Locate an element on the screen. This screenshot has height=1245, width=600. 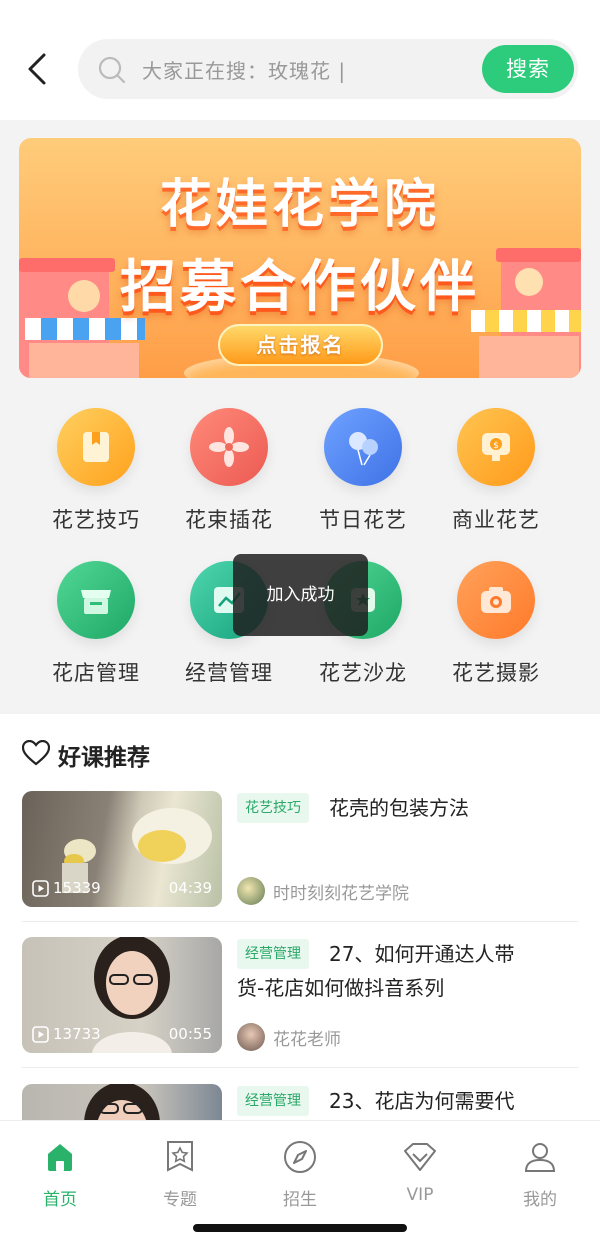
category-floral-skills: 花艺技巧 is located at coordinates (96, 471).